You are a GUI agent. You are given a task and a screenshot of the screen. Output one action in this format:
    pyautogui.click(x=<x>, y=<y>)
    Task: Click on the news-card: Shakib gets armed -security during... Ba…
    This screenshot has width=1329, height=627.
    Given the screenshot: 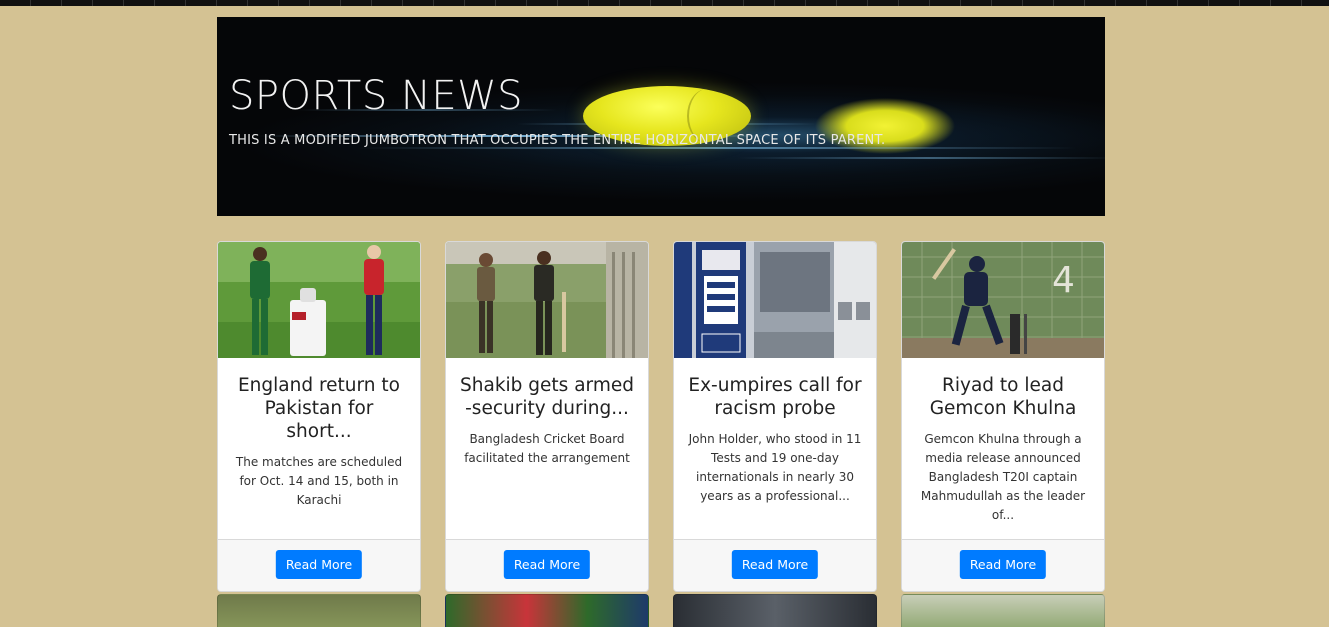 What is the action you would take?
    pyautogui.click(x=547, y=416)
    